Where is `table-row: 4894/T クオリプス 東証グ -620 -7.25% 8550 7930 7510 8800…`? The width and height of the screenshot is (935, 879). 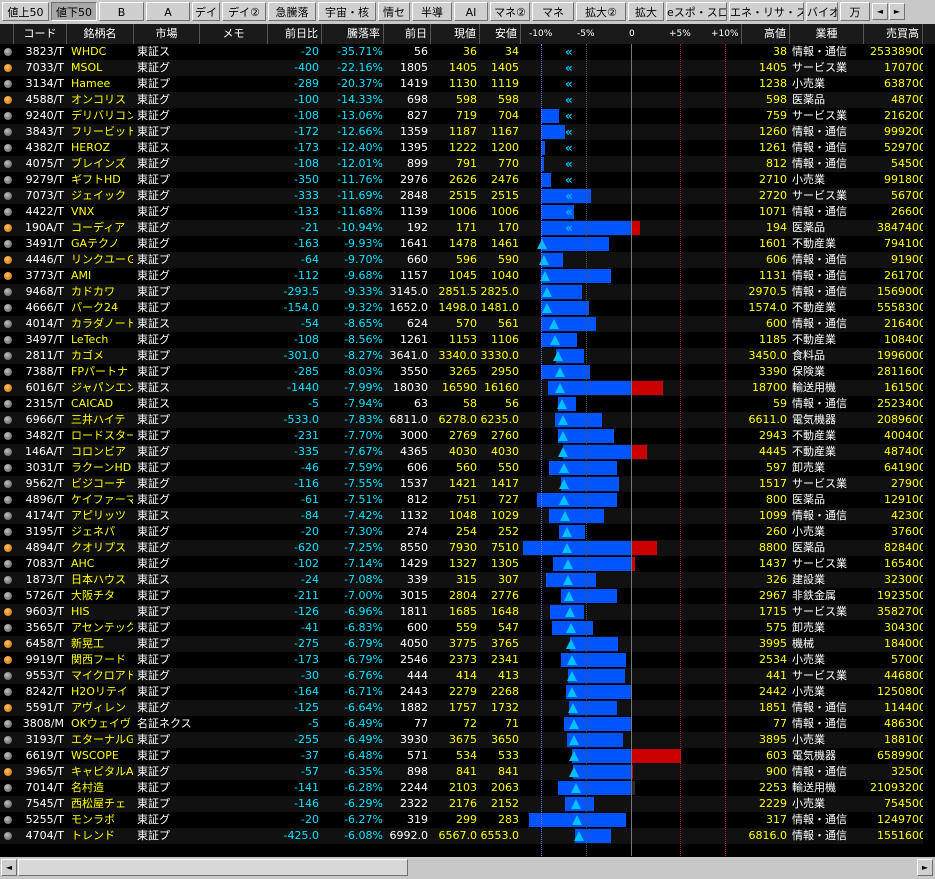
table-row: 4894/T クオリプス 東証グ -620 -7.25% 8550 7930 7510 8800… is located at coordinates (467, 548).